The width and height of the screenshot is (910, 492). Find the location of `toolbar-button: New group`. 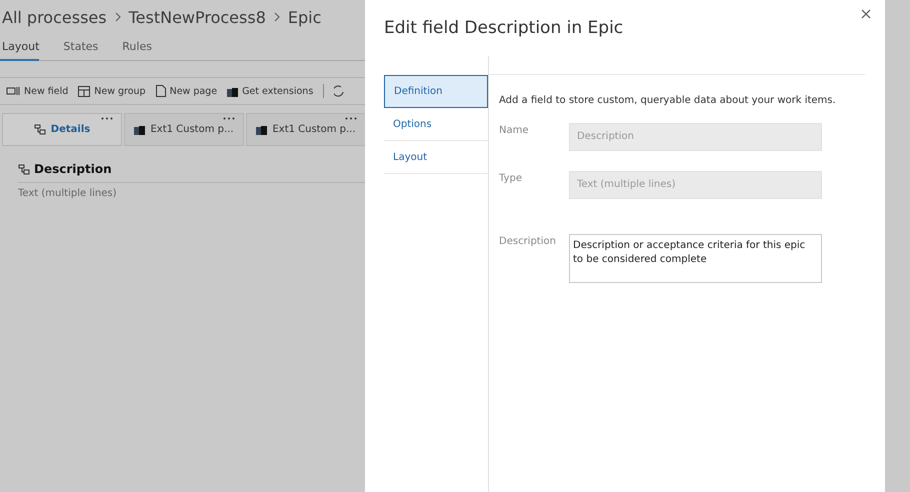

toolbar-button: New group is located at coordinates (112, 91).